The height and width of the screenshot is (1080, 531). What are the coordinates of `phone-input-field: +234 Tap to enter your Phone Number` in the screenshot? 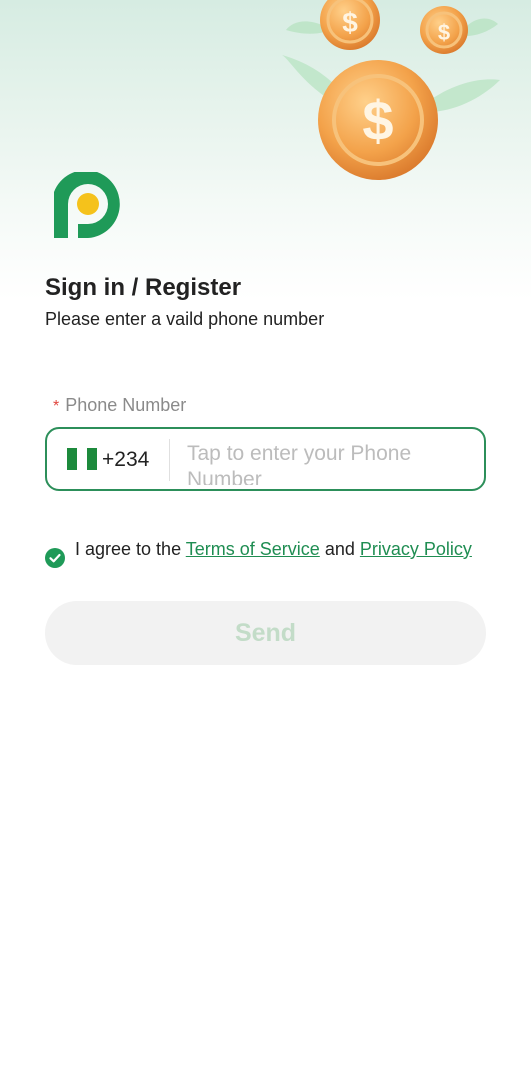 It's located at (265, 459).